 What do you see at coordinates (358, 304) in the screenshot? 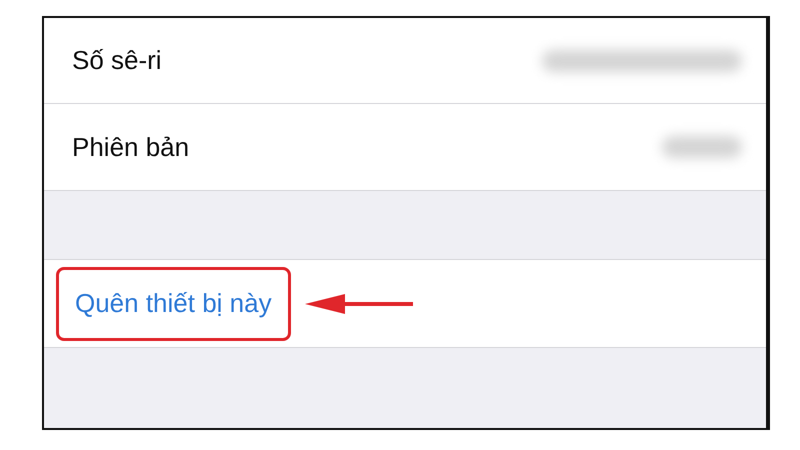
I see `arrow-icon` at bounding box center [358, 304].